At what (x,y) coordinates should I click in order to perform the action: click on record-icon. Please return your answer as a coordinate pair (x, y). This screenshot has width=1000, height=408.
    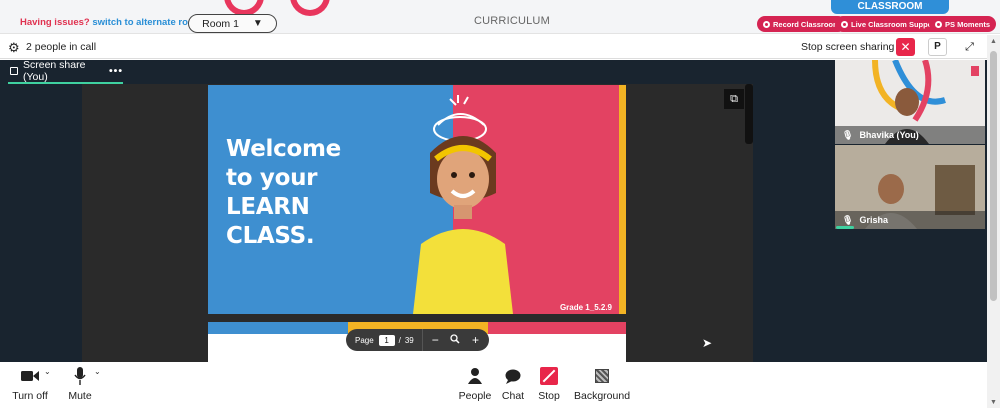
    Looking at the image, I should click on (766, 24).